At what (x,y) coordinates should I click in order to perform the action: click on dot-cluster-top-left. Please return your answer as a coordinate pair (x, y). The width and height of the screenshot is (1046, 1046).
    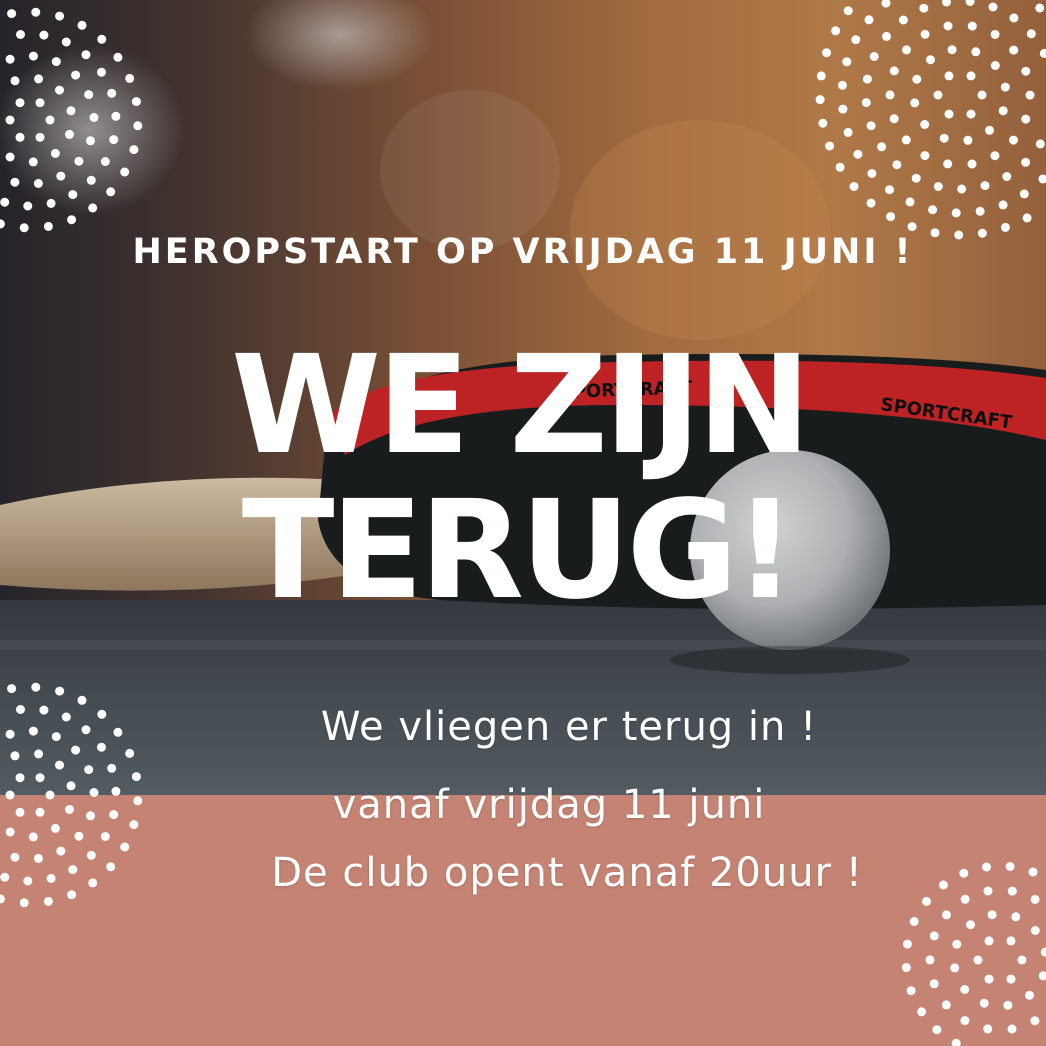
    Looking at the image, I should click on (71, 120).